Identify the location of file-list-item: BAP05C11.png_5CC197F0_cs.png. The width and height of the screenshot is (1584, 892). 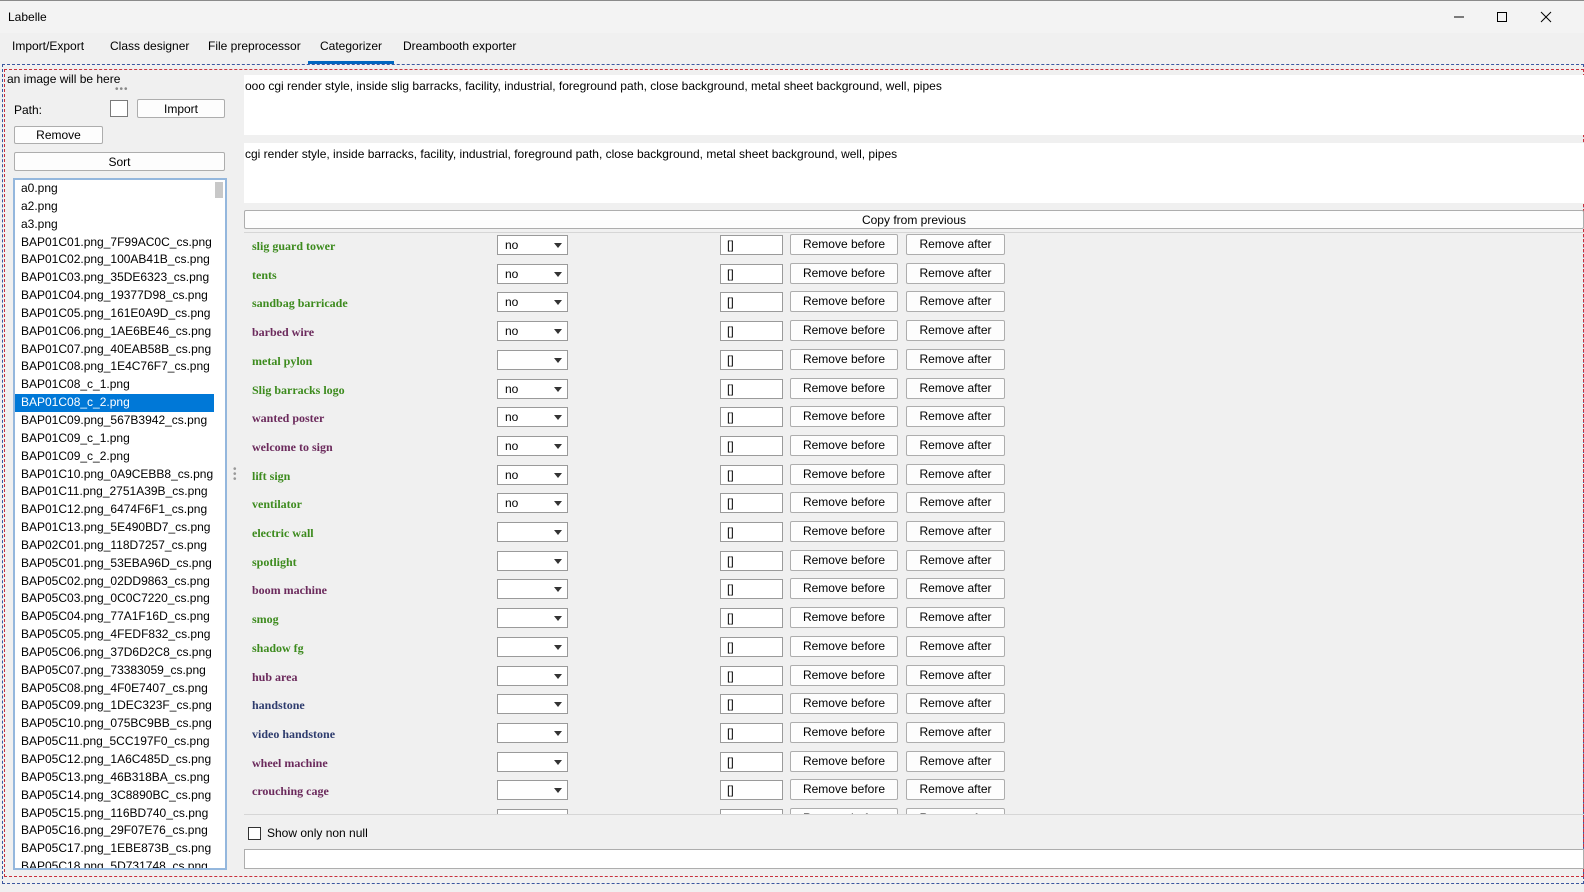
(114, 742).